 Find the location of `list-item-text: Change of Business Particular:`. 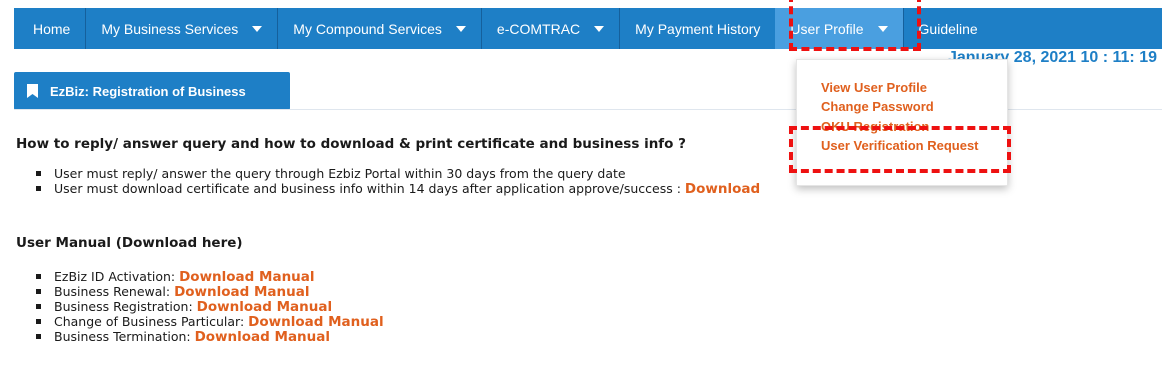

list-item-text: Change of Business Particular: is located at coordinates (151, 321).